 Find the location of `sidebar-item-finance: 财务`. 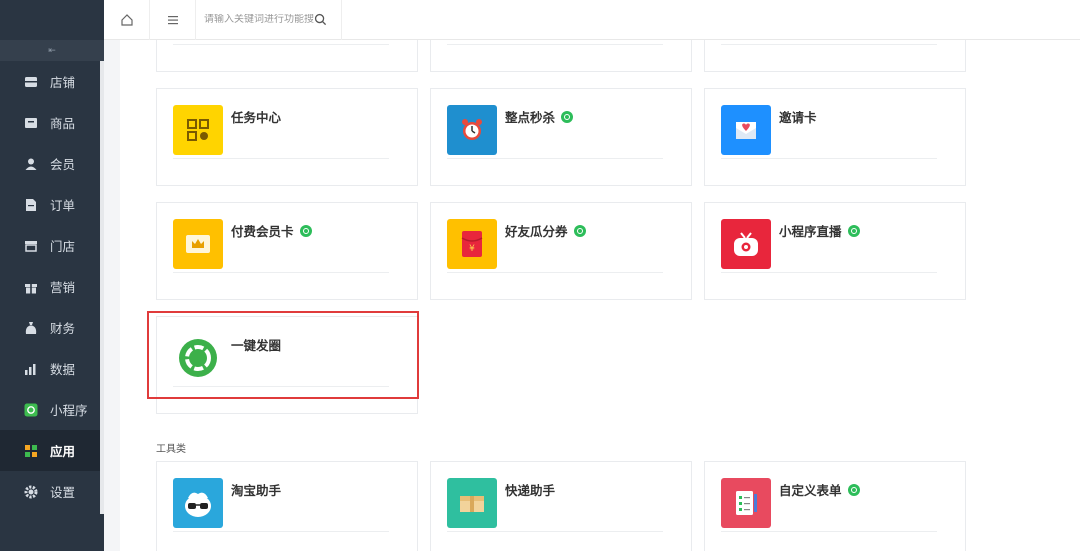

sidebar-item-finance: 财务 is located at coordinates (52, 327).